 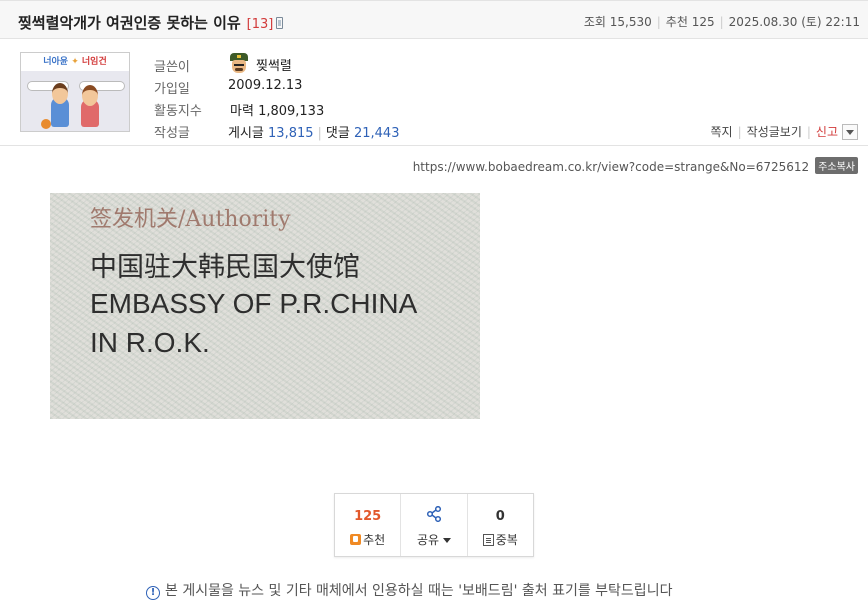 I want to click on joined-label: 가입일, so click(x=172, y=89).